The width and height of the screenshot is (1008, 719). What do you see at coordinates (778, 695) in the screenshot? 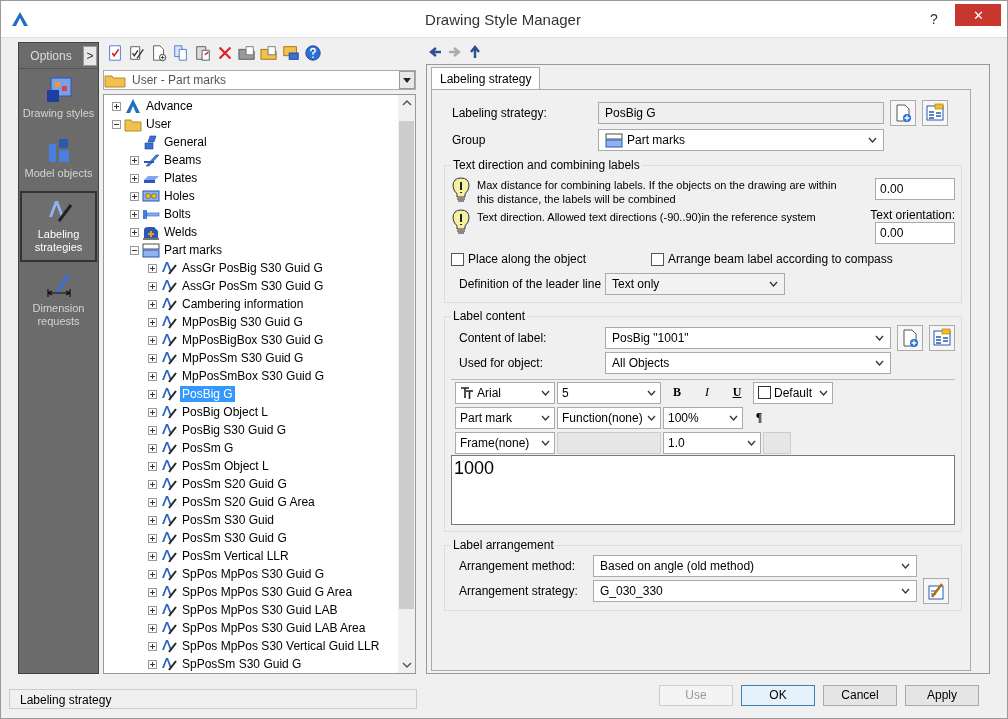
I see `dialog-button: OK` at bounding box center [778, 695].